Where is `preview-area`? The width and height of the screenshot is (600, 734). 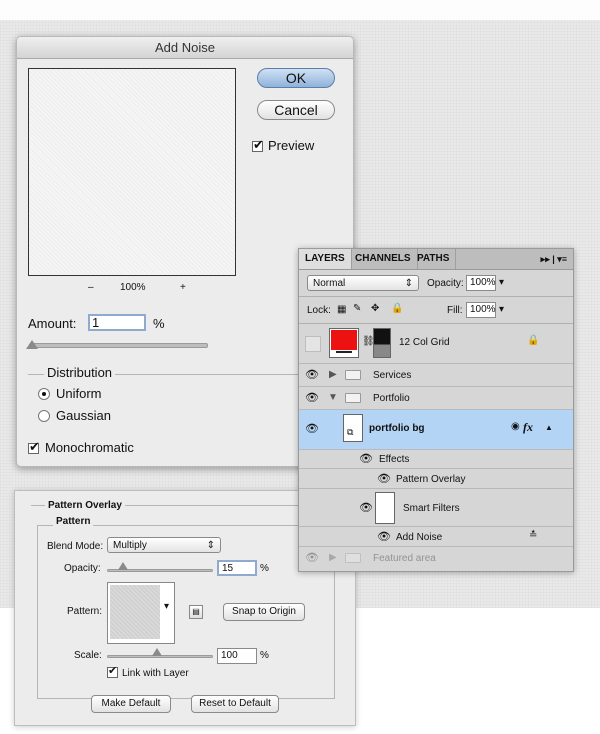
preview-area is located at coordinates (132, 172).